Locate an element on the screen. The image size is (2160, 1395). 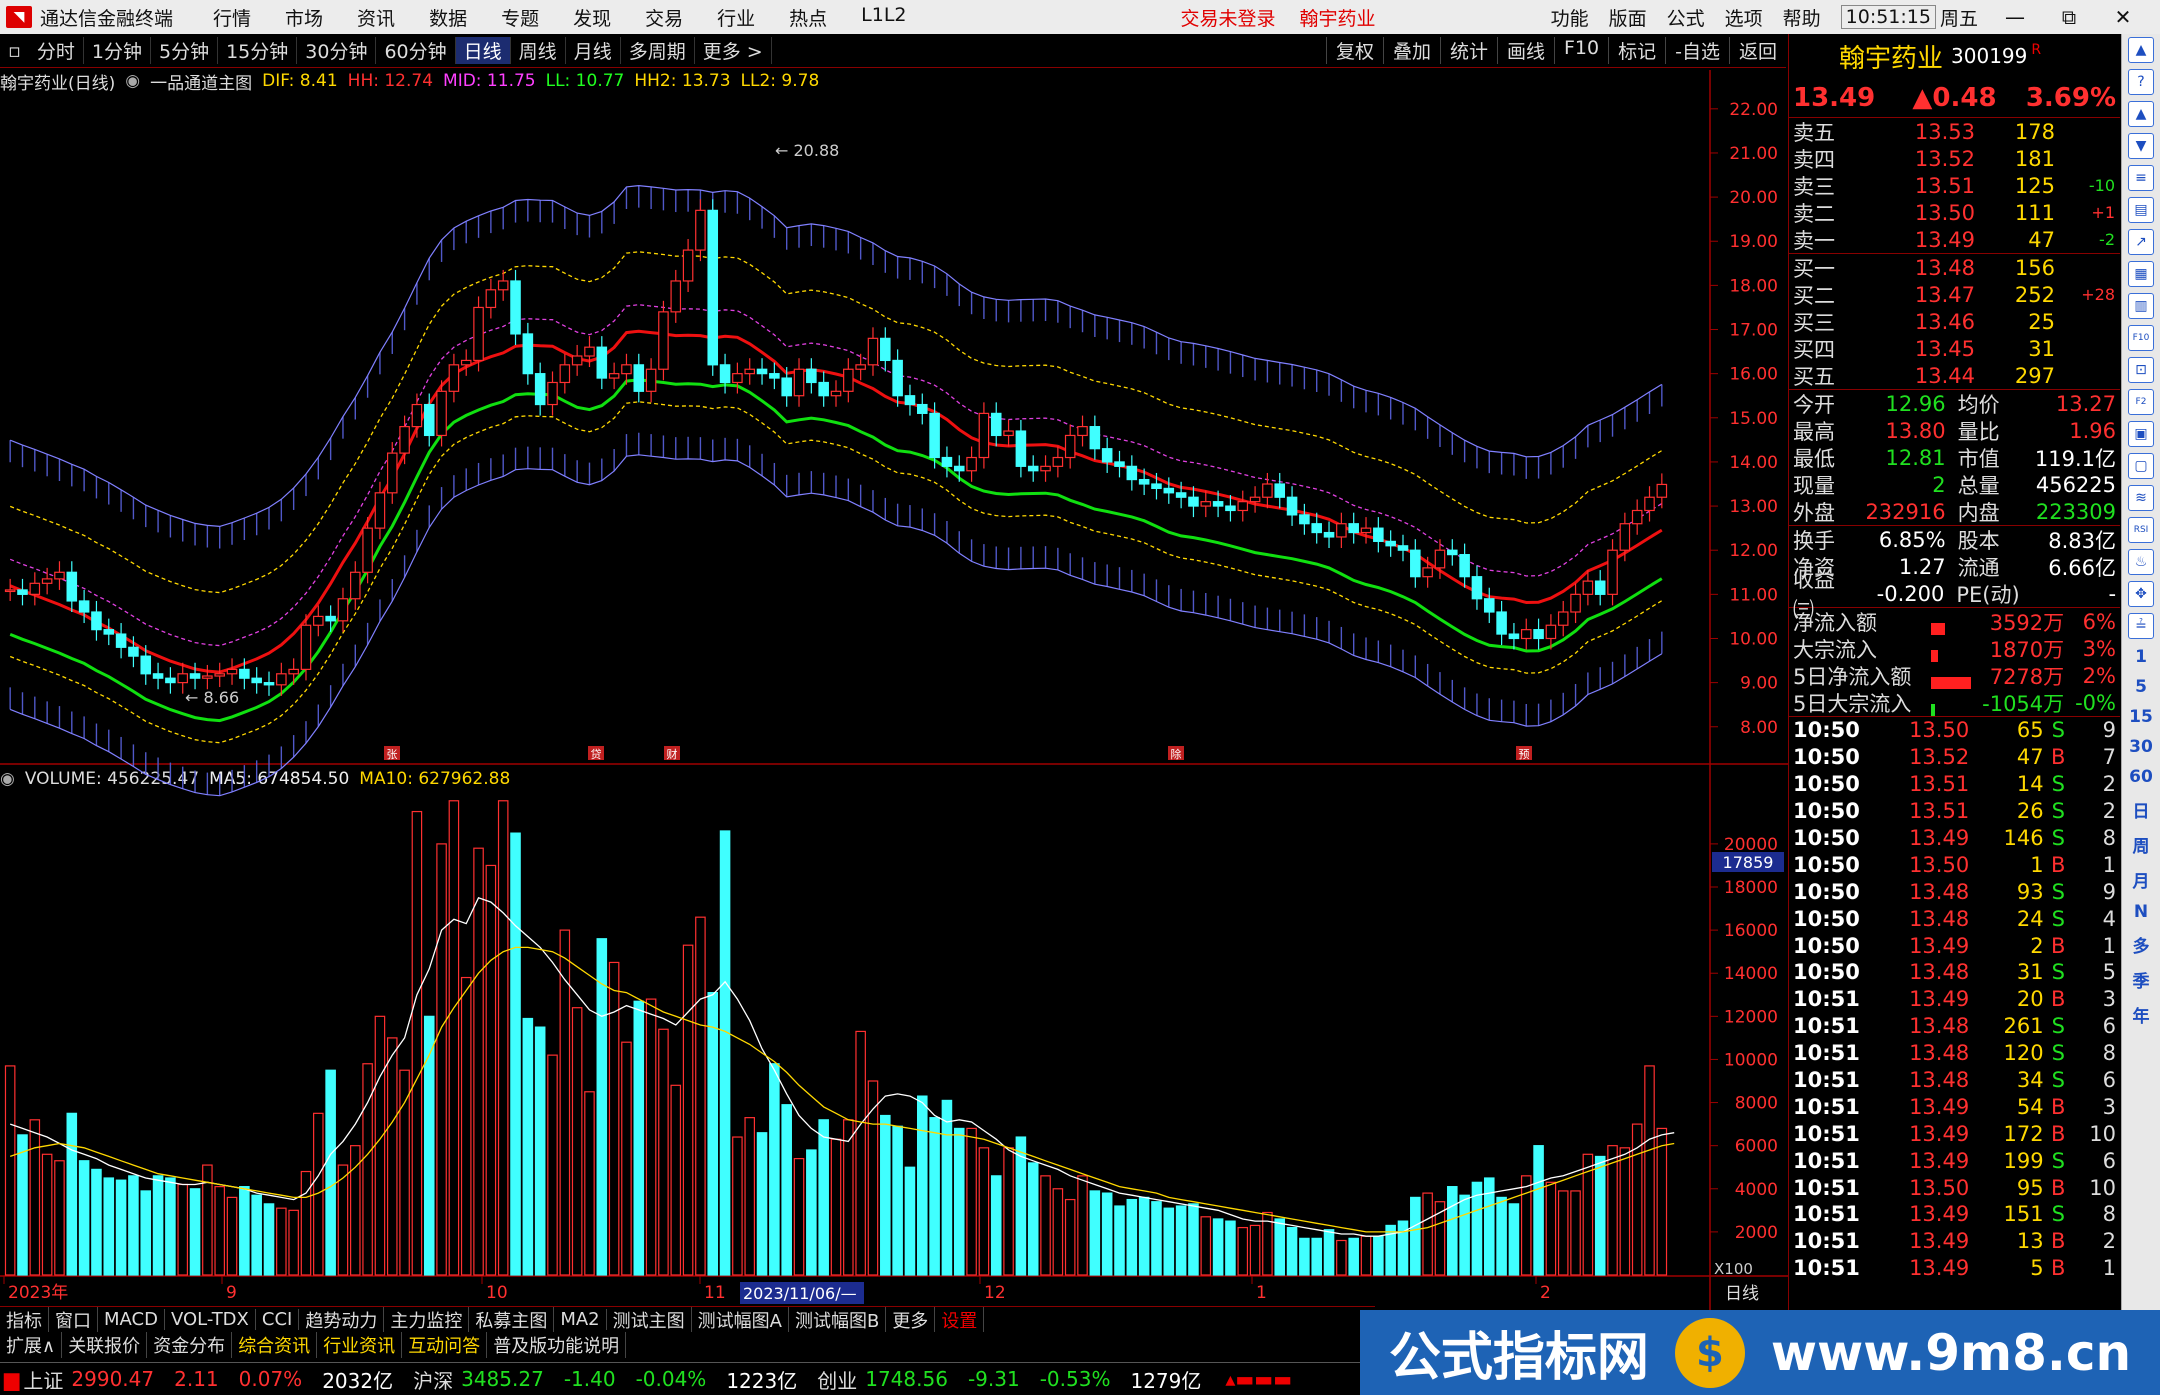
period-tab: 多周期 is located at coordinates (658, 50).